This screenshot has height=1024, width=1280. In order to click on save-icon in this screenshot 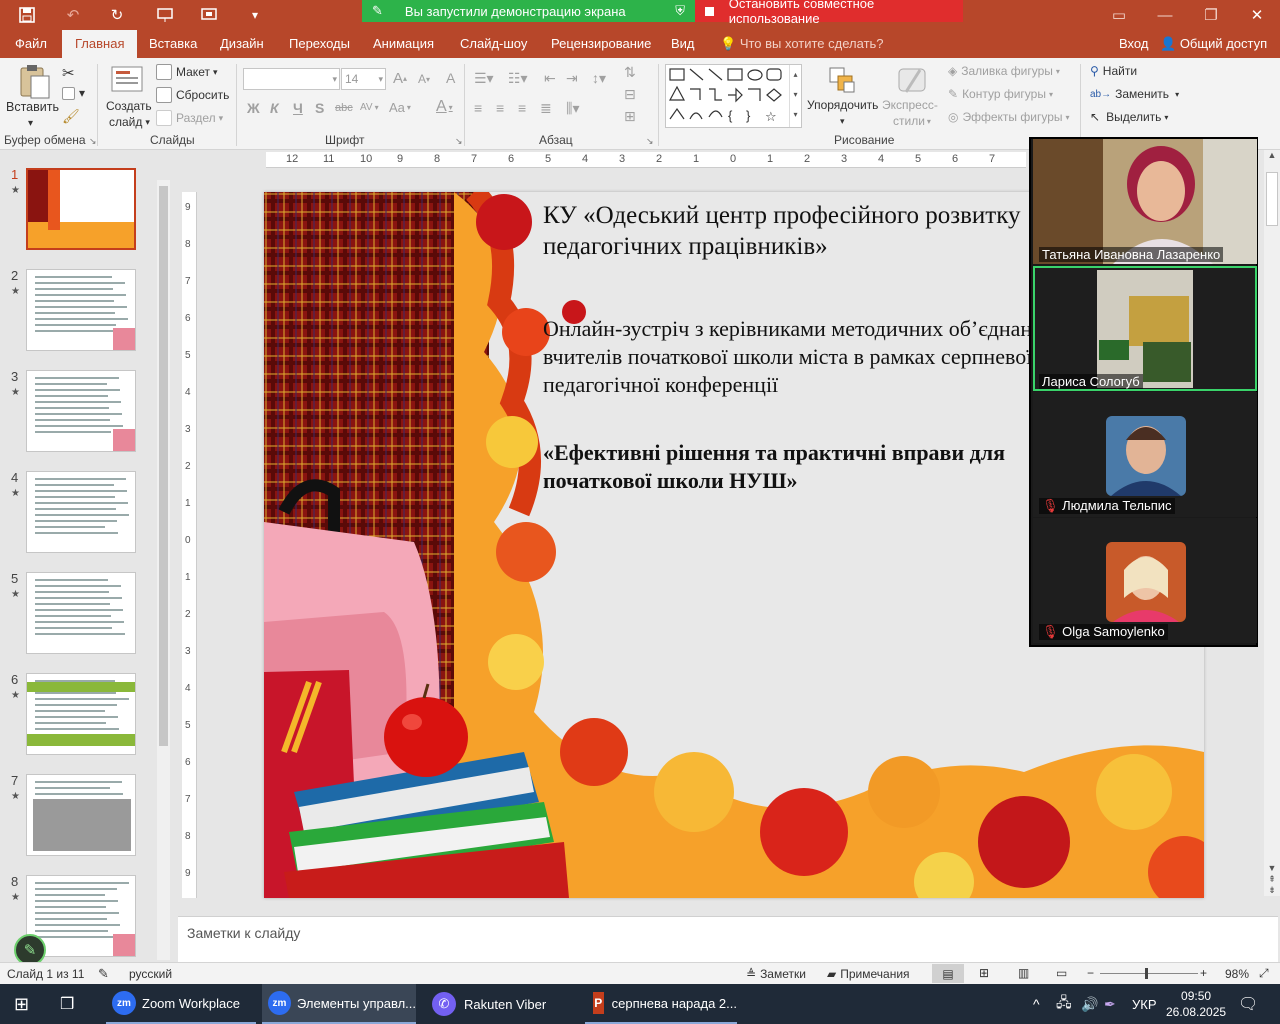, I will do `click(27, 15)`.